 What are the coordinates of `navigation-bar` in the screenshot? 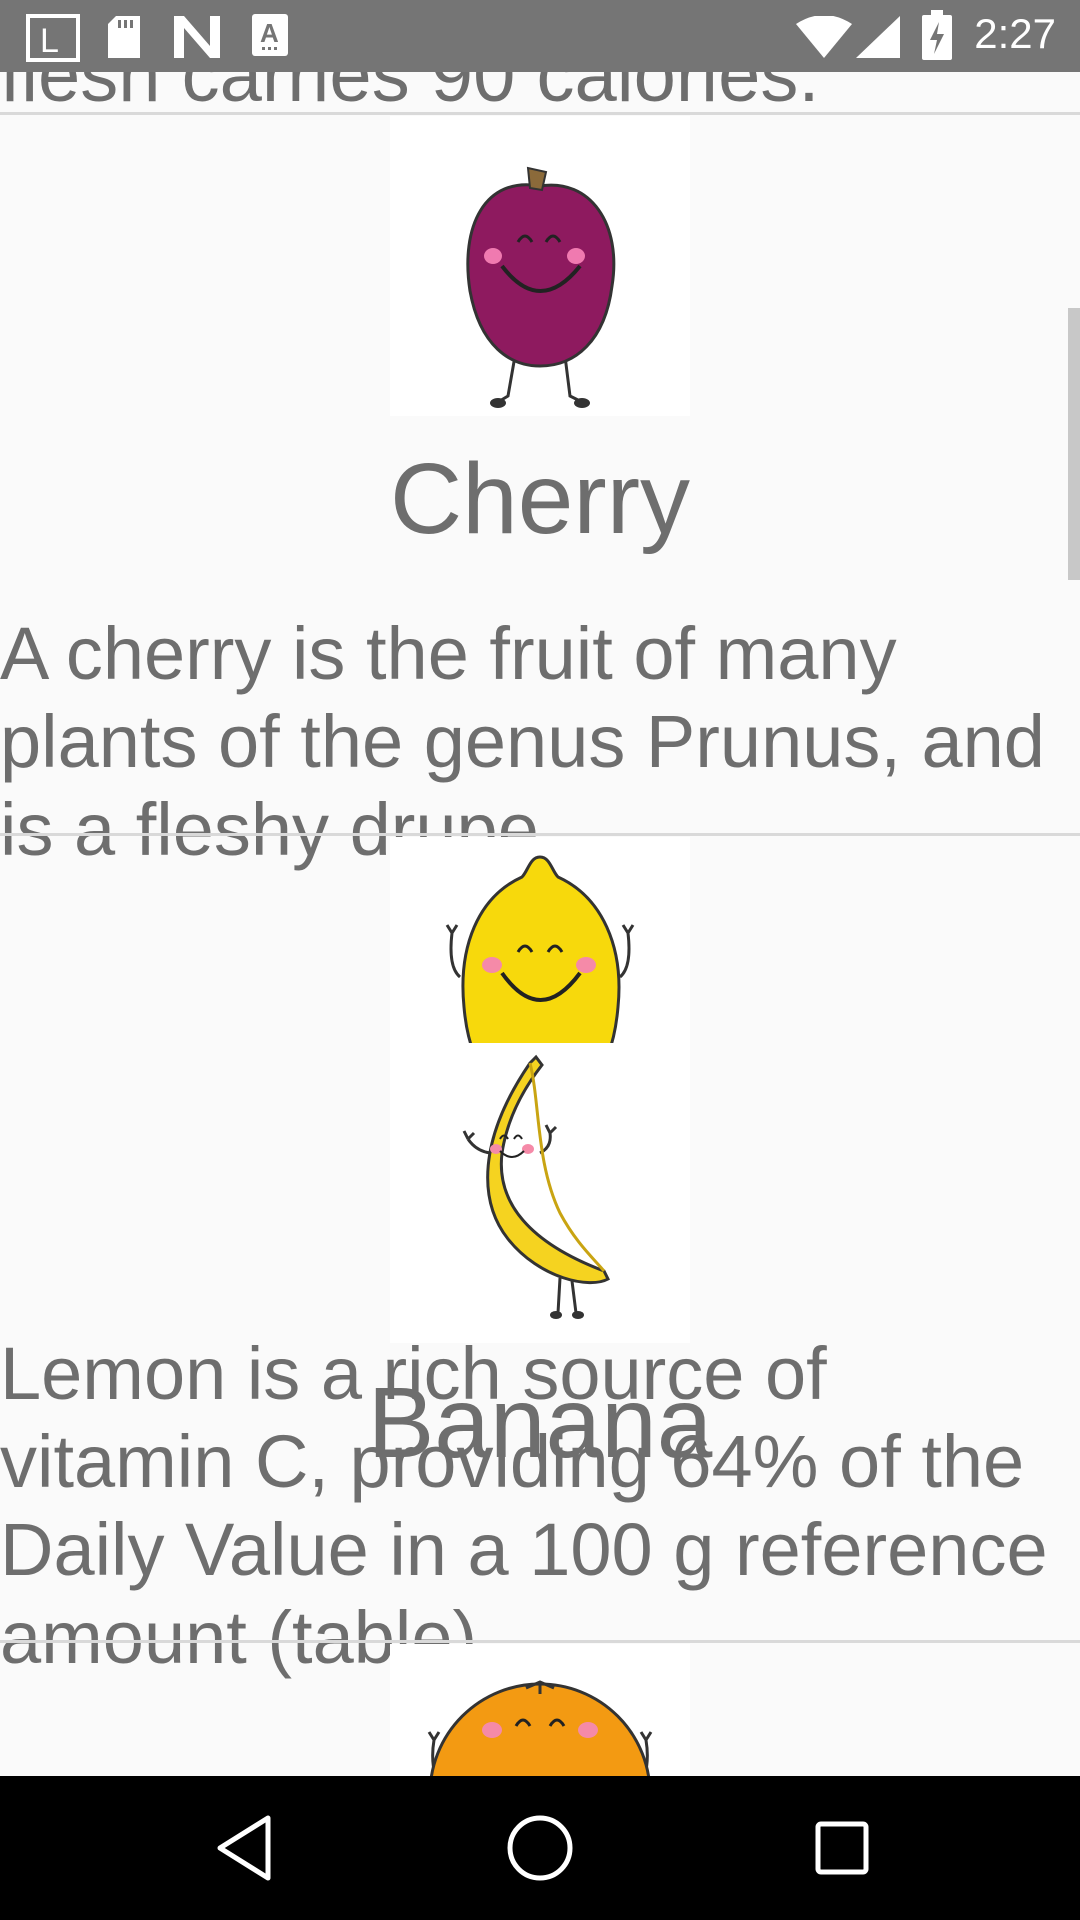 It's located at (540, 1848).